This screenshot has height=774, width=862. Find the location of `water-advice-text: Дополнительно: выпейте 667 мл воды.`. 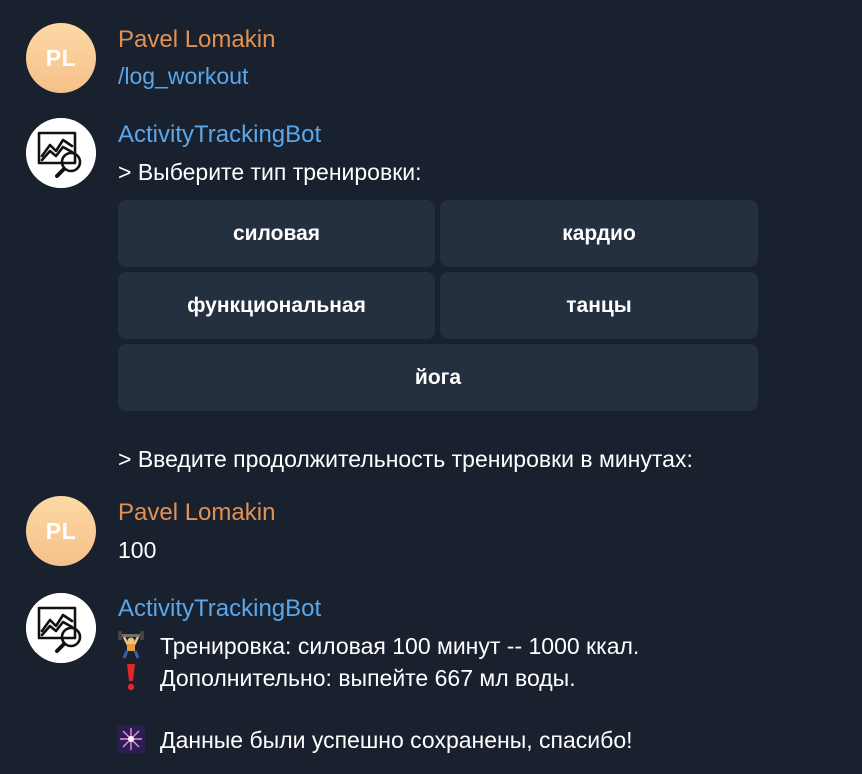

water-advice-text: Дополнительно: выпейте 667 мл воды. is located at coordinates (368, 678).